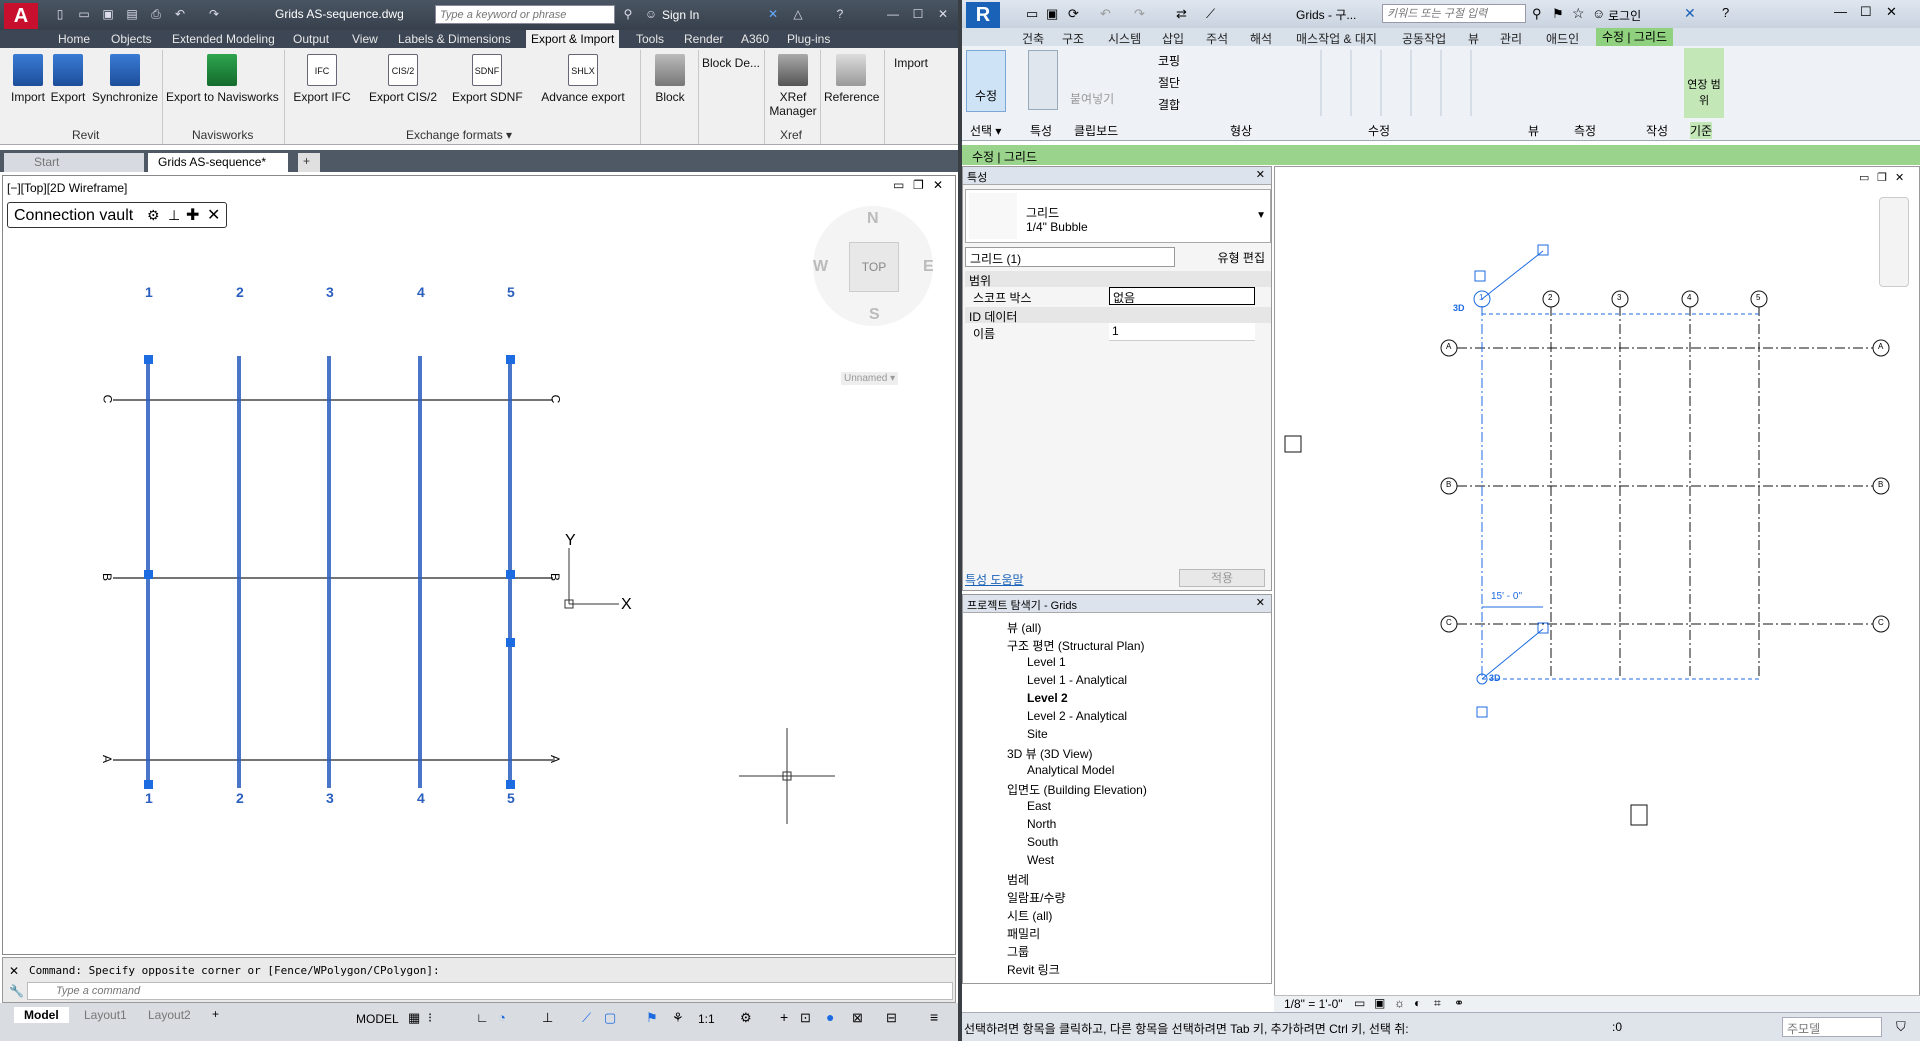 Image resolution: width=1920 pixels, height=1041 pixels. What do you see at coordinates (21, 16) in the screenshot?
I see `autocad-app-button: A` at bounding box center [21, 16].